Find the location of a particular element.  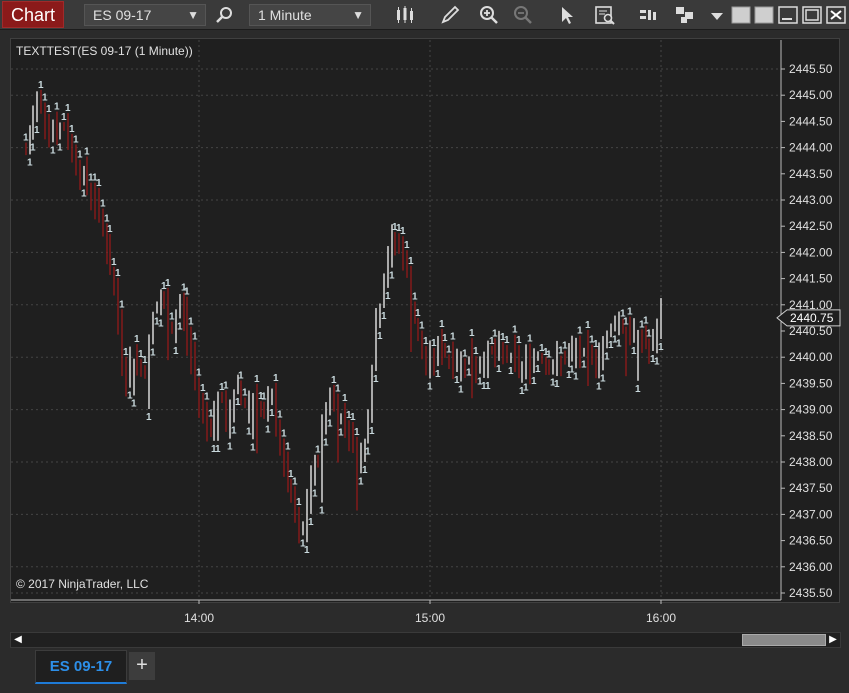

y-tick-label: 2444.00 is located at coordinates (811, 148).